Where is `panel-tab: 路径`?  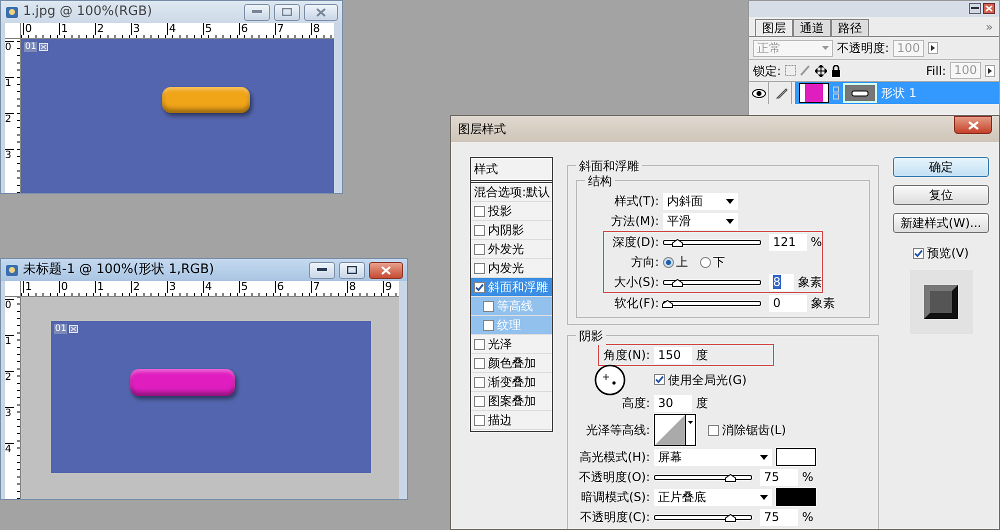 panel-tab: 路径 is located at coordinates (850, 27).